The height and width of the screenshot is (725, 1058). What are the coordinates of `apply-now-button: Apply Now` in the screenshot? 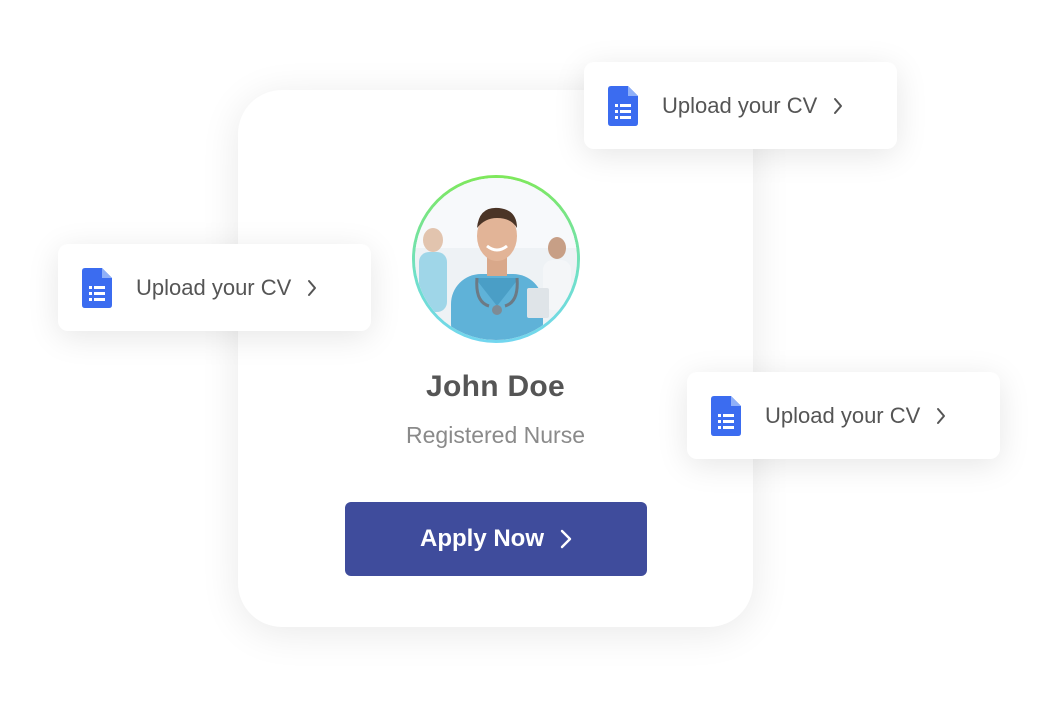 It's located at (496, 539).